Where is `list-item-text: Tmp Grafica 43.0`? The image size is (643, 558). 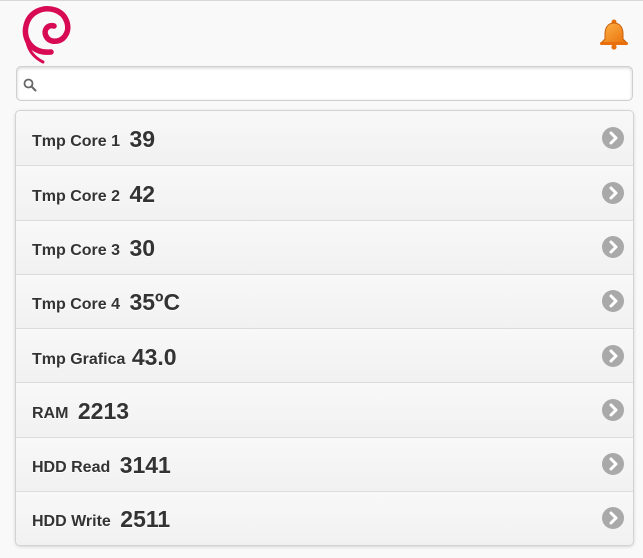
list-item-text: Tmp Grafica 43.0 is located at coordinates (104, 357).